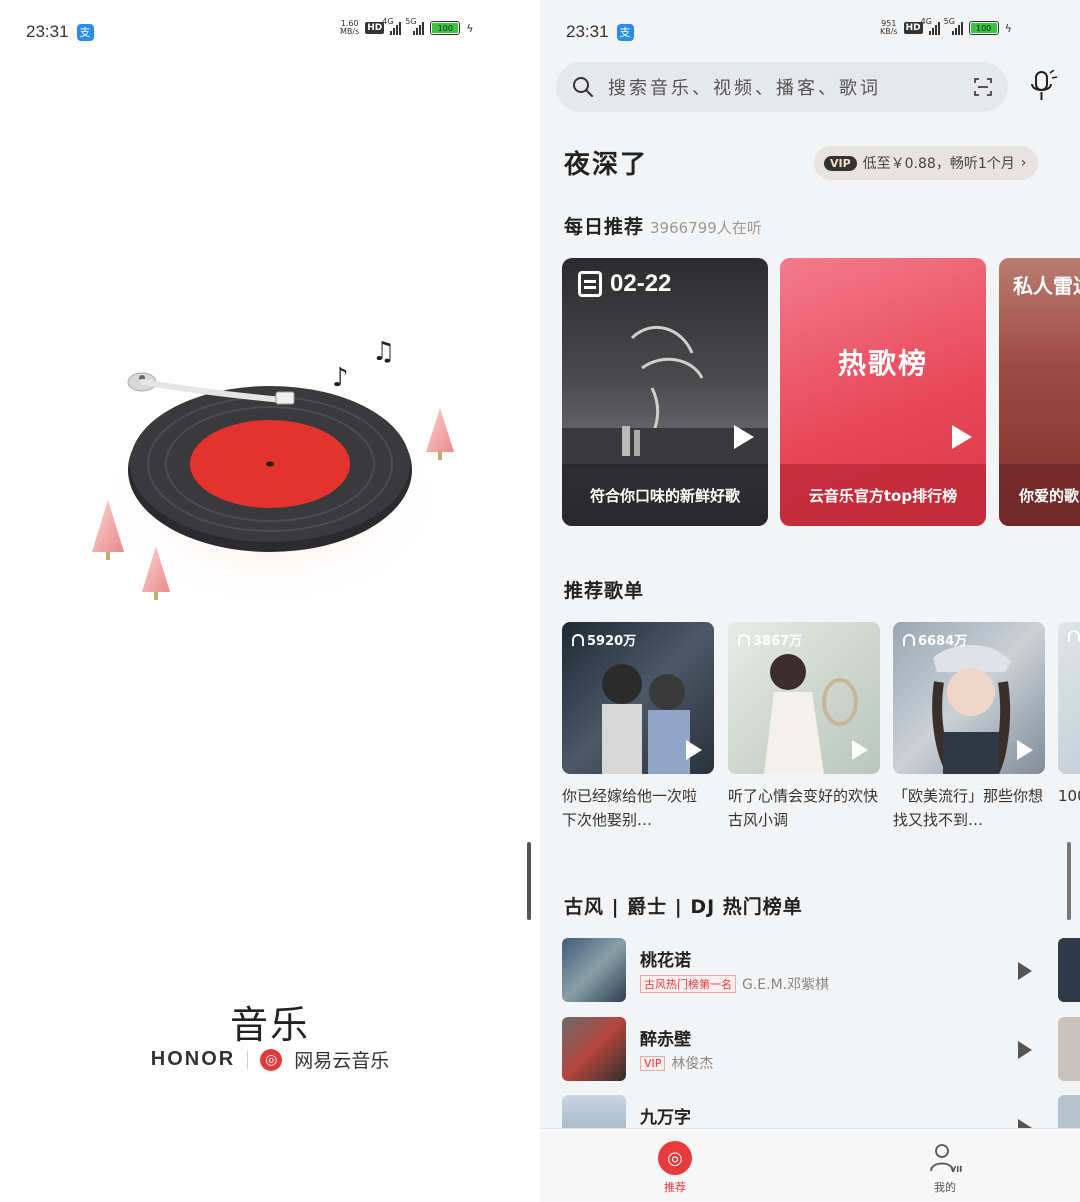  I want to click on network-speed-unit: KB/s, so click(889, 31).